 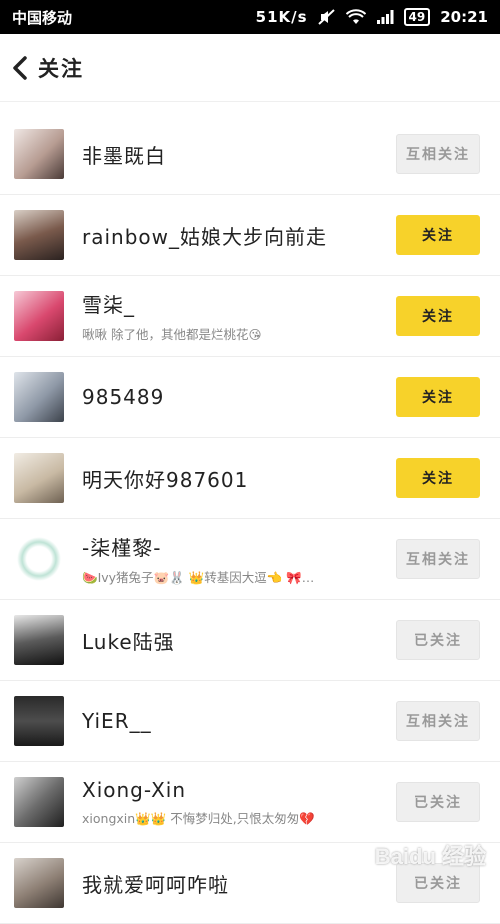 What do you see at coordinates (165, 479) in the screenshot?
I see `user-name: 明天你好987601` at bounding box center [165, 479].